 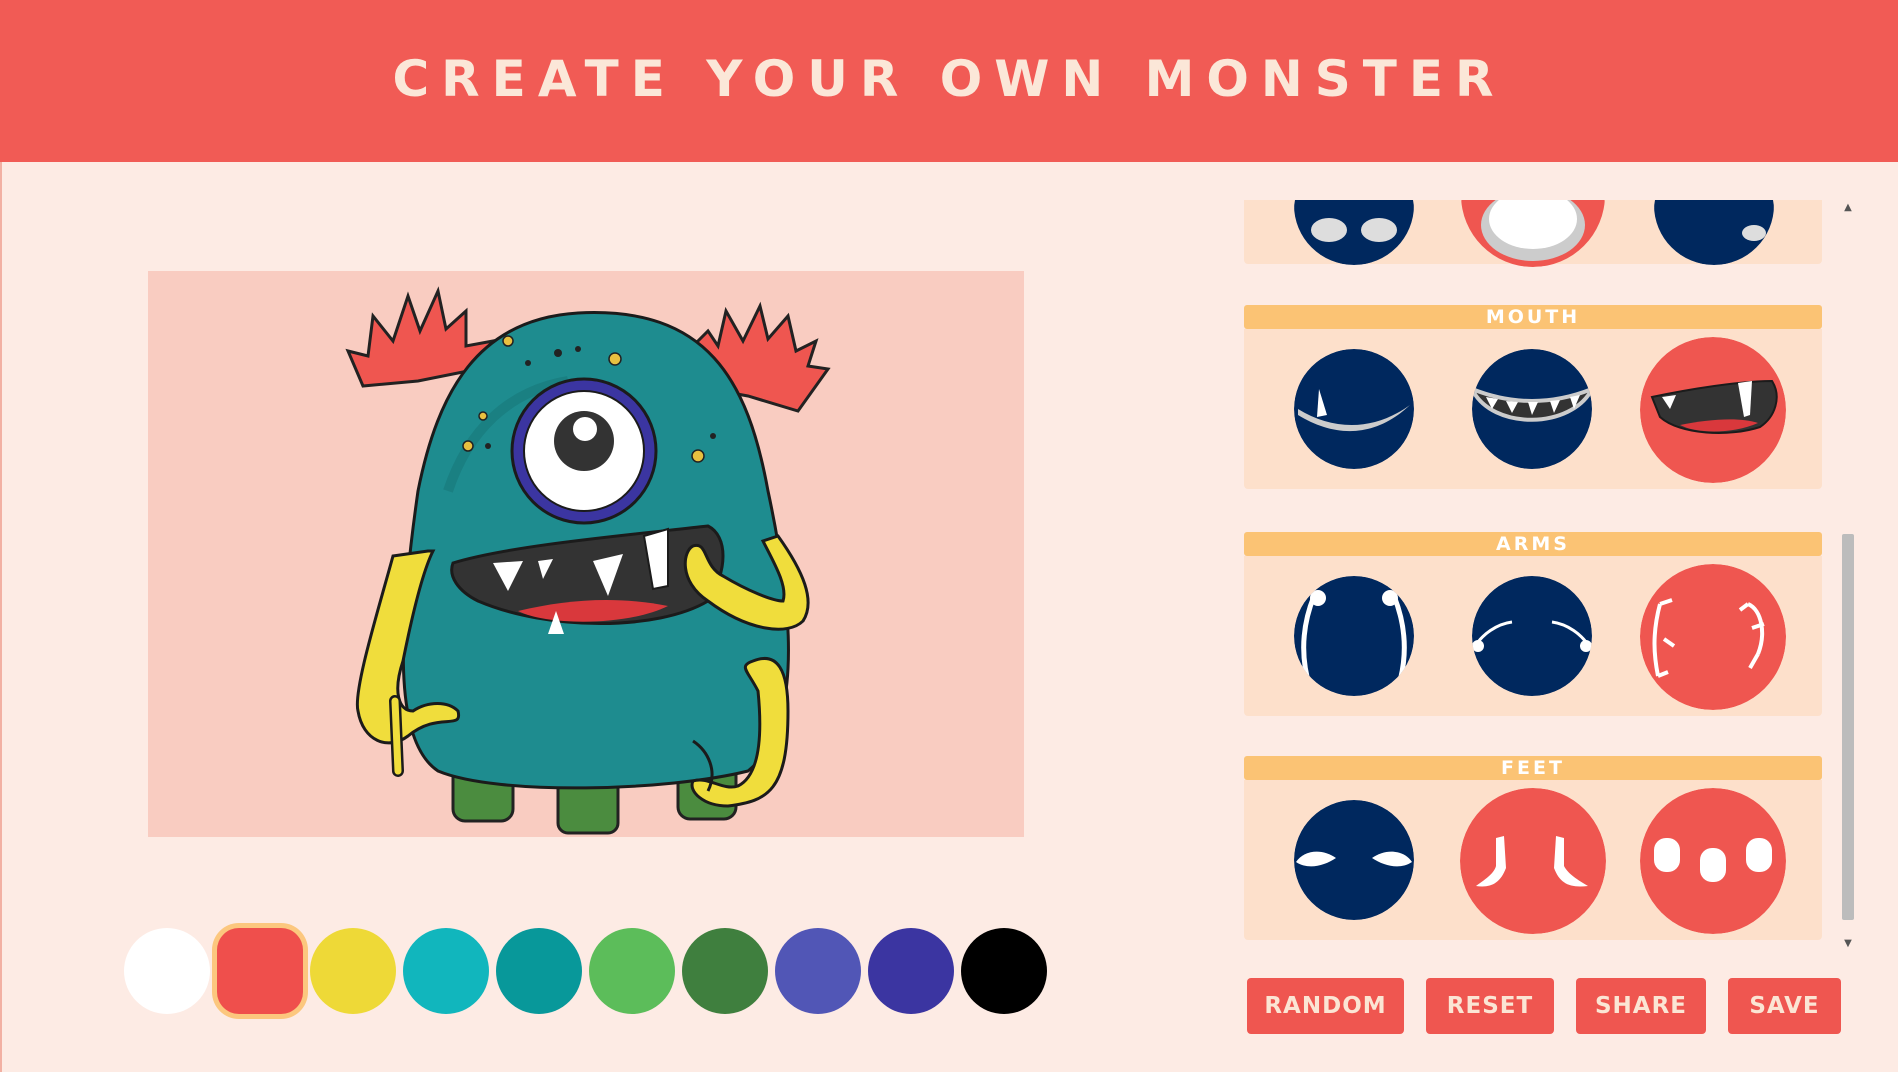 I want to click on color-swatch-red, so click(x=260, y=971).